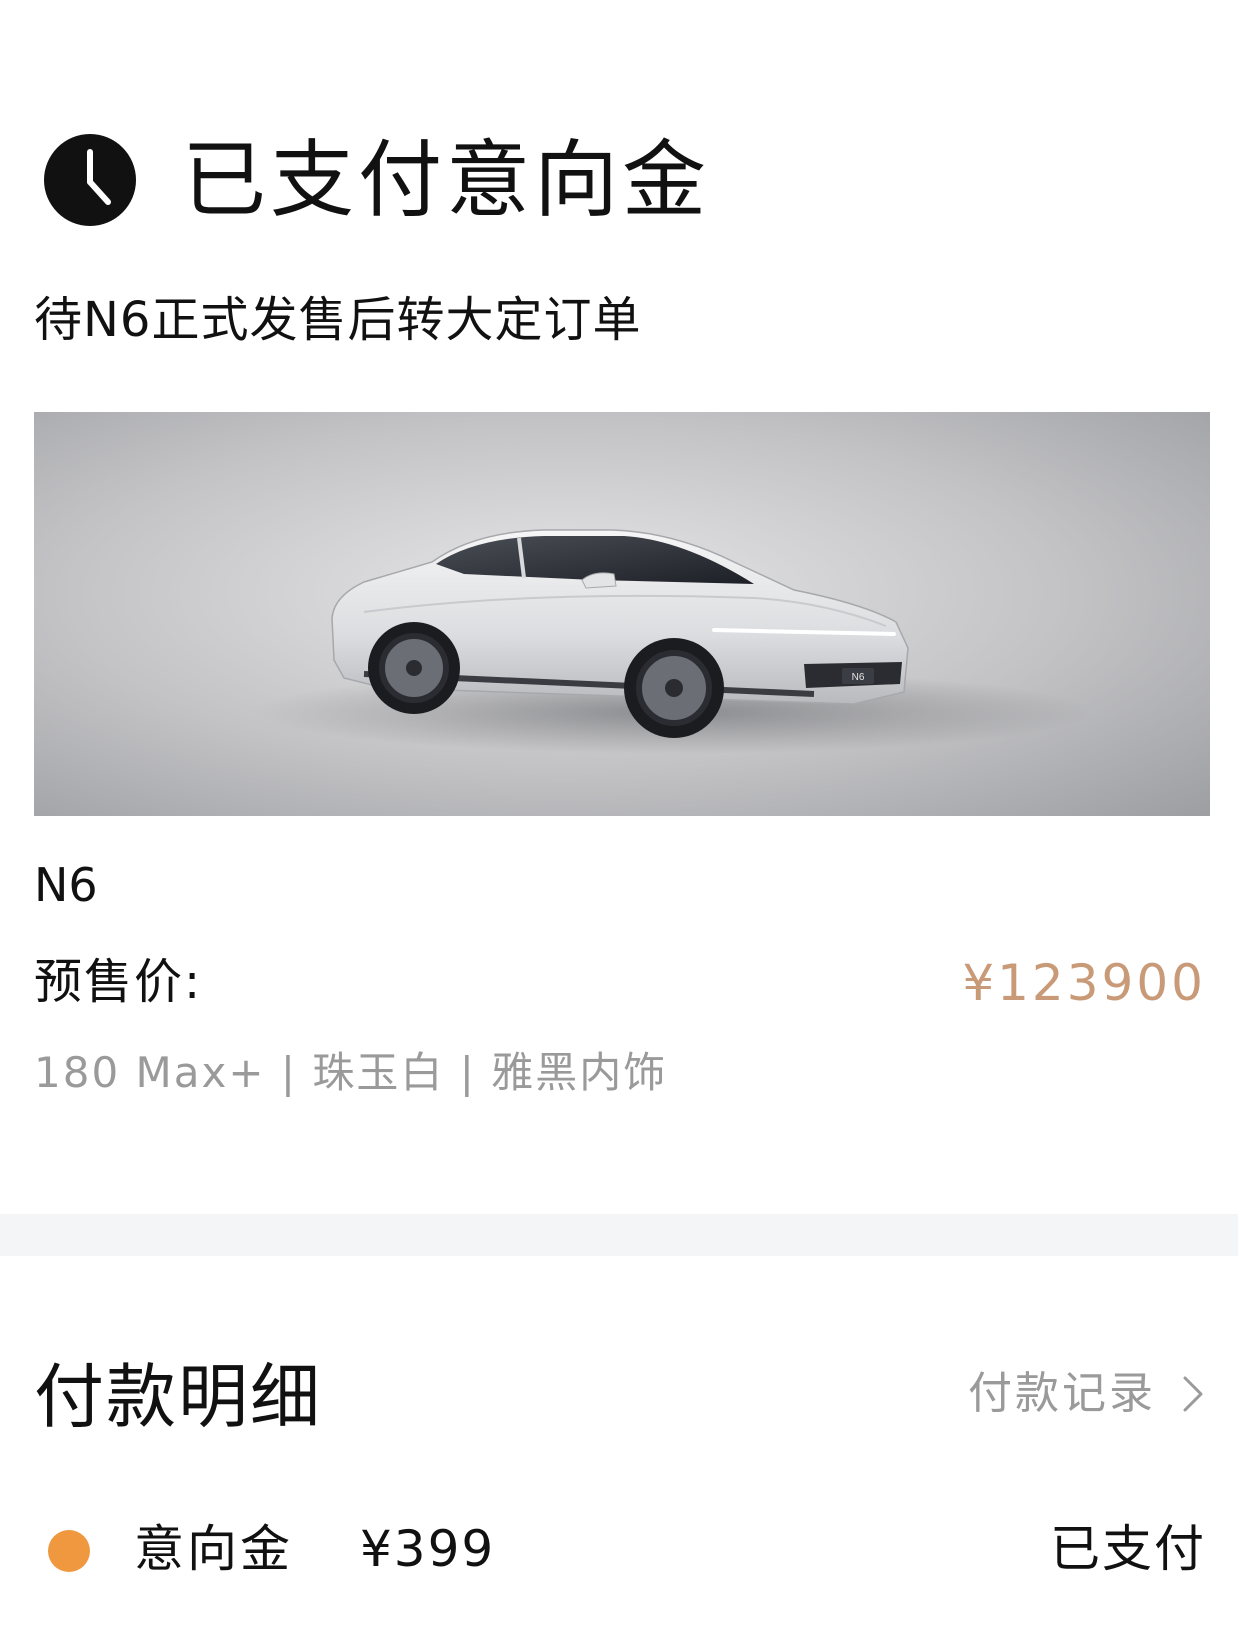 Image resolution: width=1238 pixels, height=1650 pixels. What do you see at coordinates (446, 180) in the screenshot?
I see `order-status-title: 已支付意向金` at bounding box center [446, 180].